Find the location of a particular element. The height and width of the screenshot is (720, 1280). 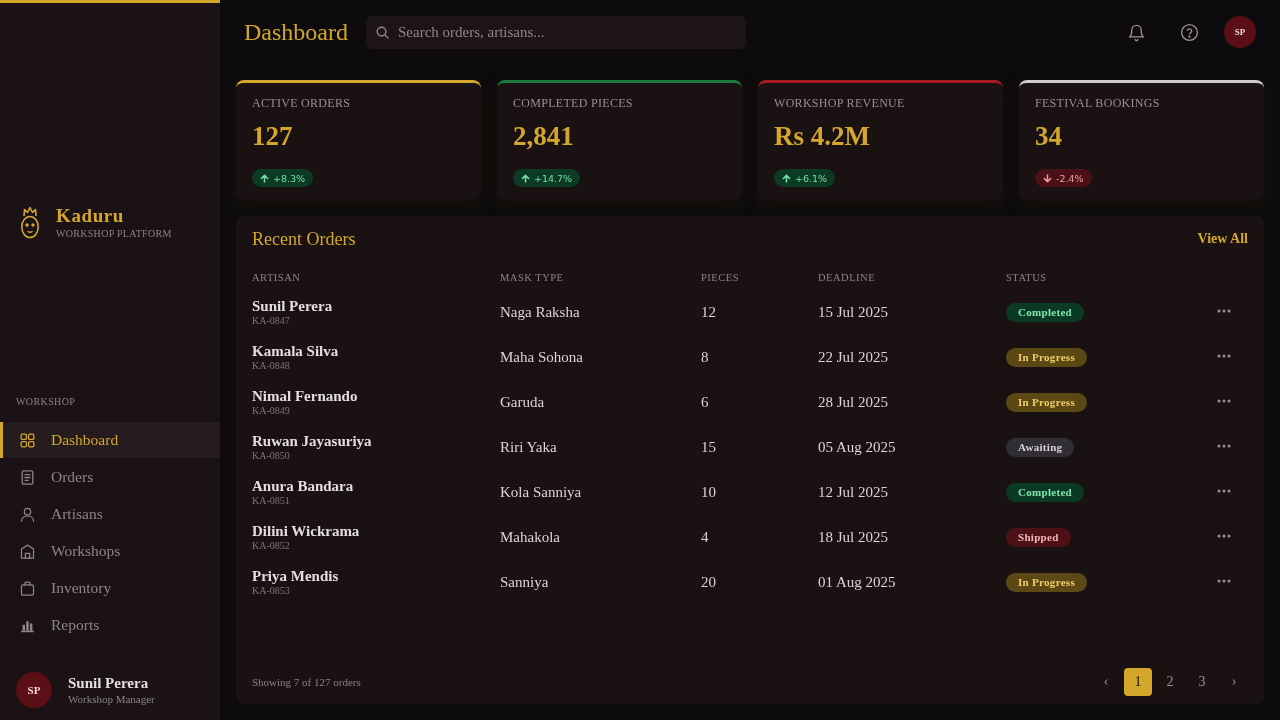

next-page-button: › is located at coordinates (1234, 682).